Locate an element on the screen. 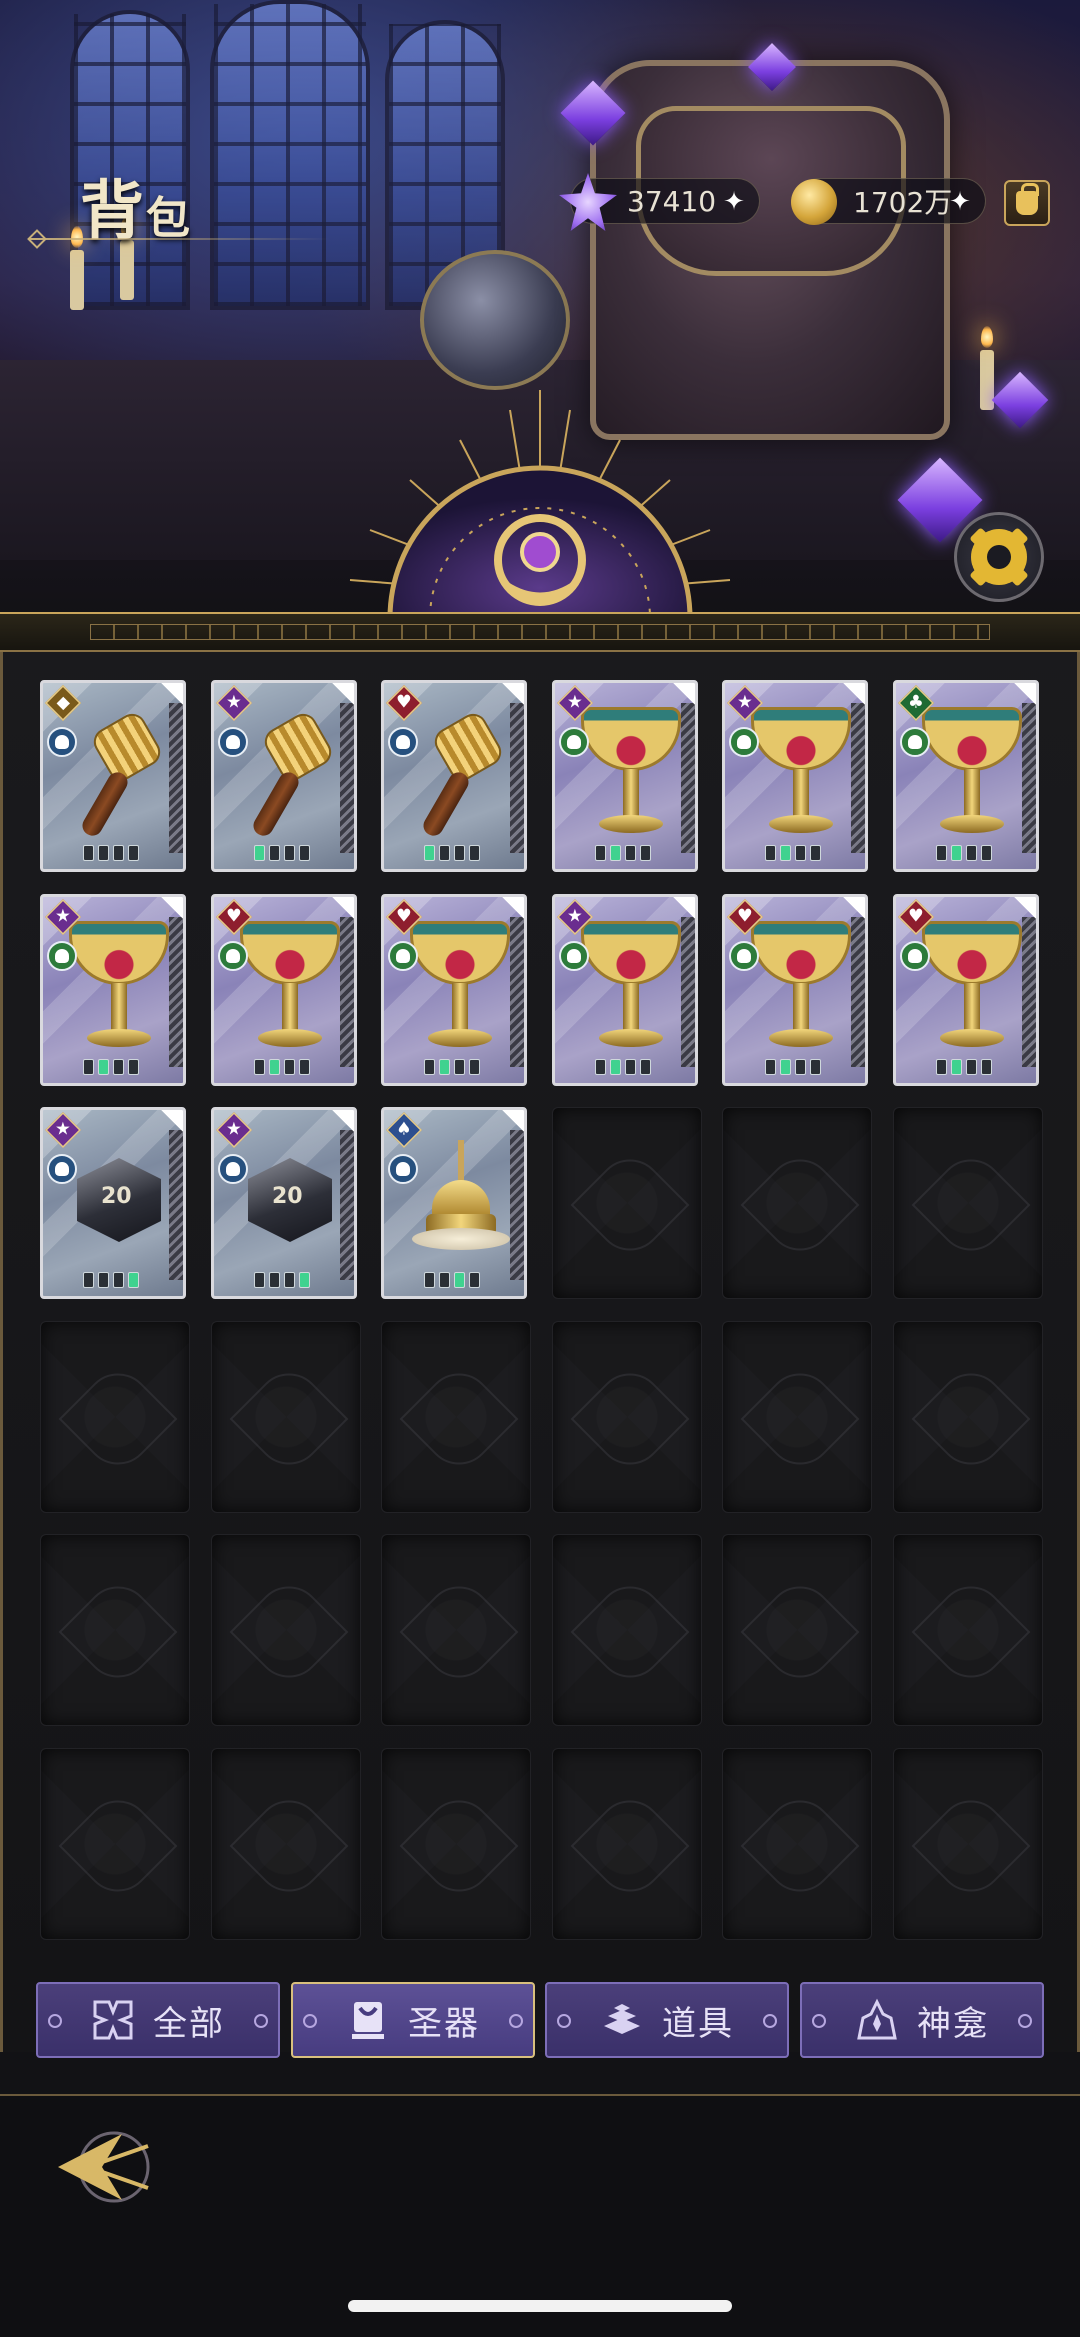  tab-shrine: 神龛 is located at coordinates (922, 2020).